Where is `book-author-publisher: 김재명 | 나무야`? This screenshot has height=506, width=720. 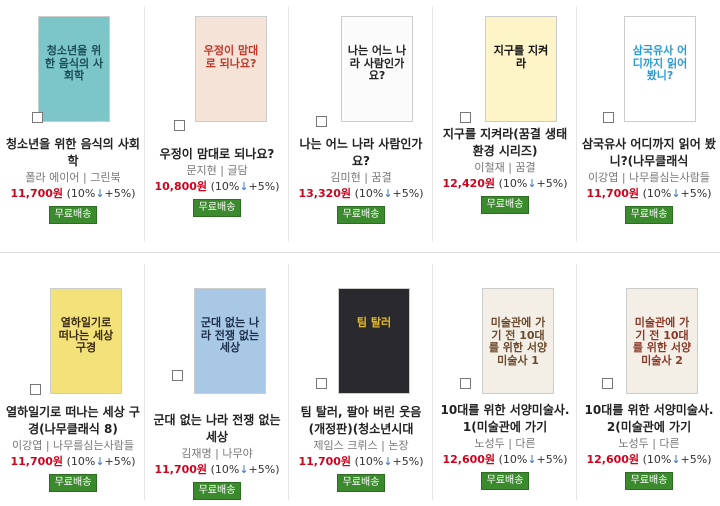
book-author-publisher: 김재명 | 나무야 is located at coordinates (217, 453).